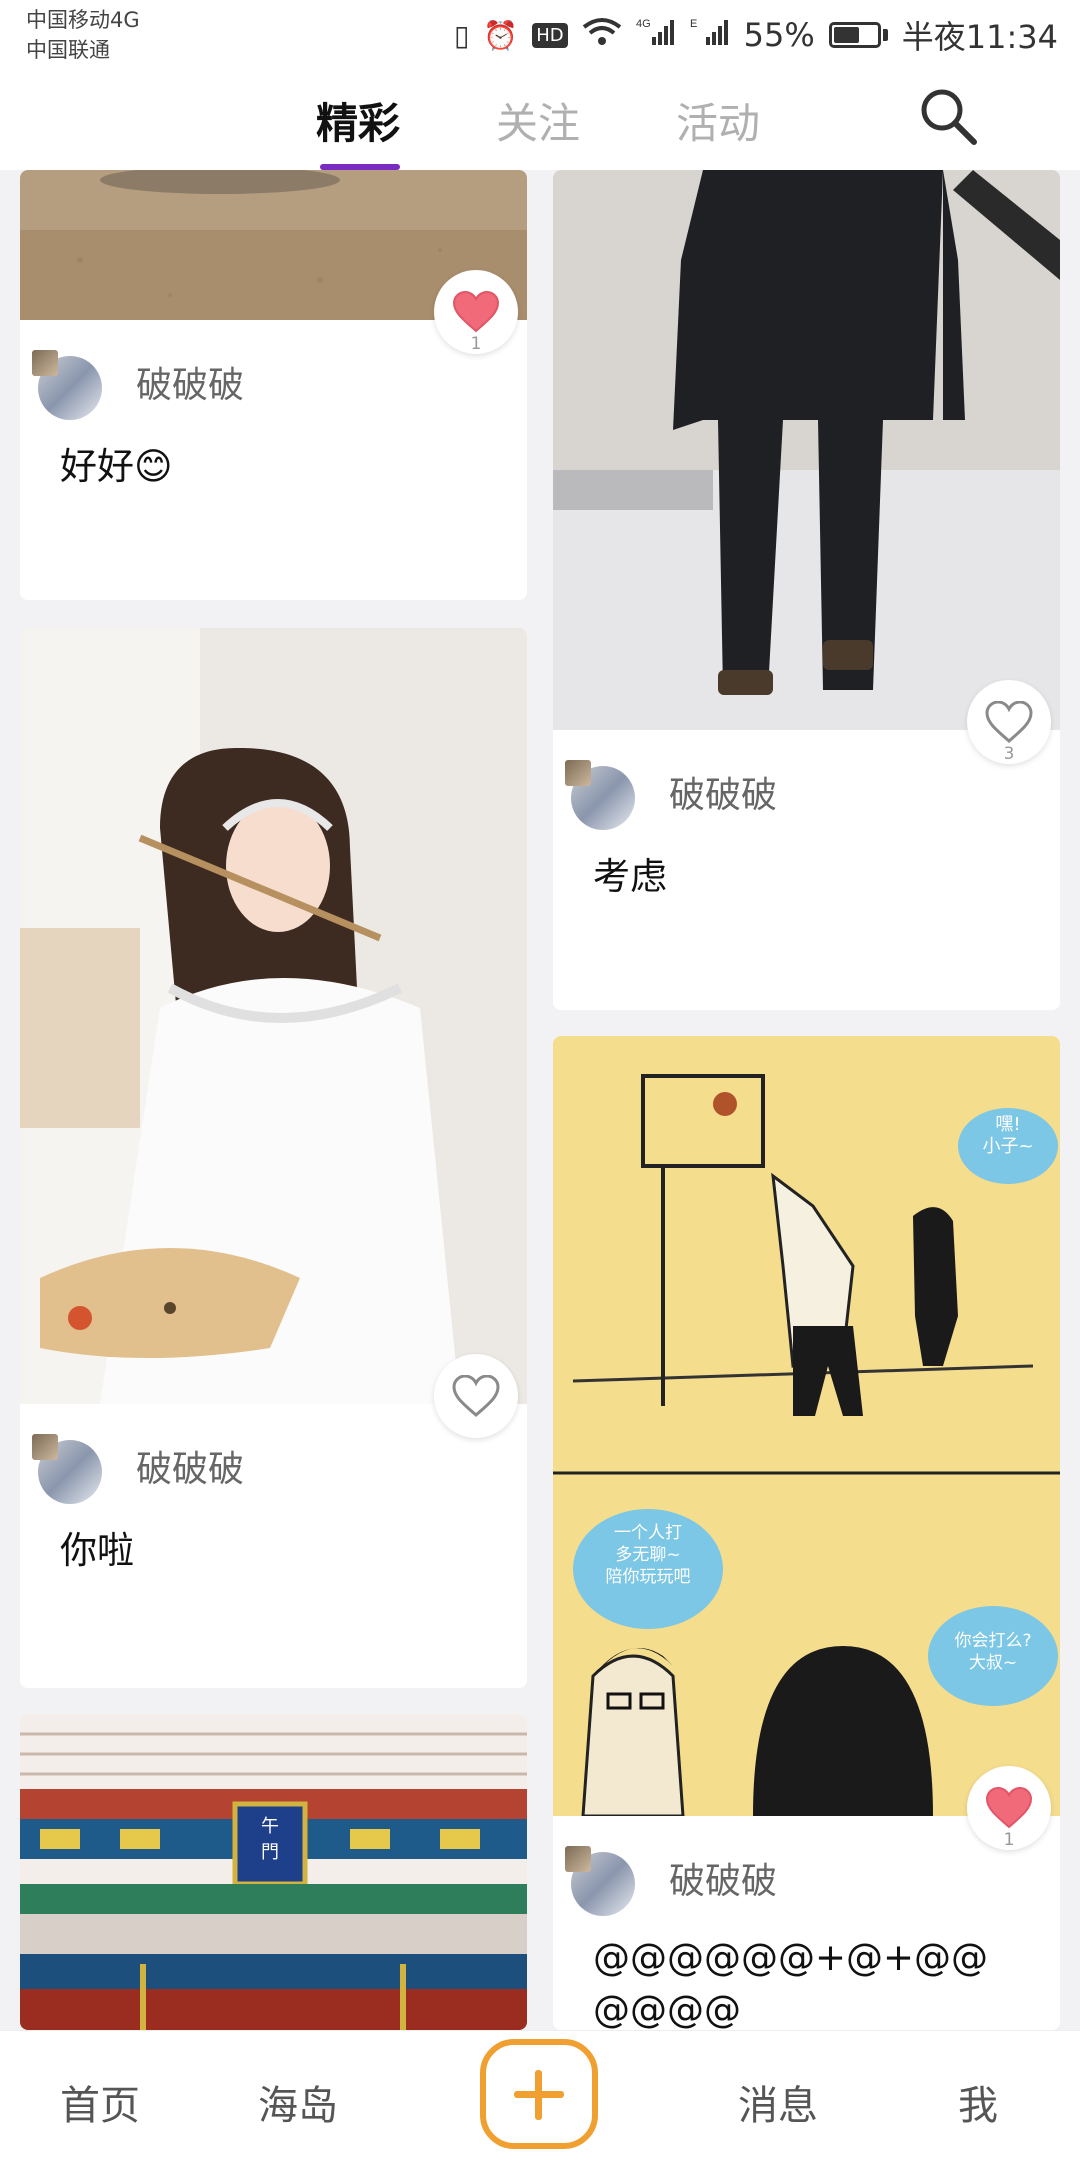 The image size is (1080, 2161). I want to click on carrier-1: 中国移动4G, so click(83, 20).